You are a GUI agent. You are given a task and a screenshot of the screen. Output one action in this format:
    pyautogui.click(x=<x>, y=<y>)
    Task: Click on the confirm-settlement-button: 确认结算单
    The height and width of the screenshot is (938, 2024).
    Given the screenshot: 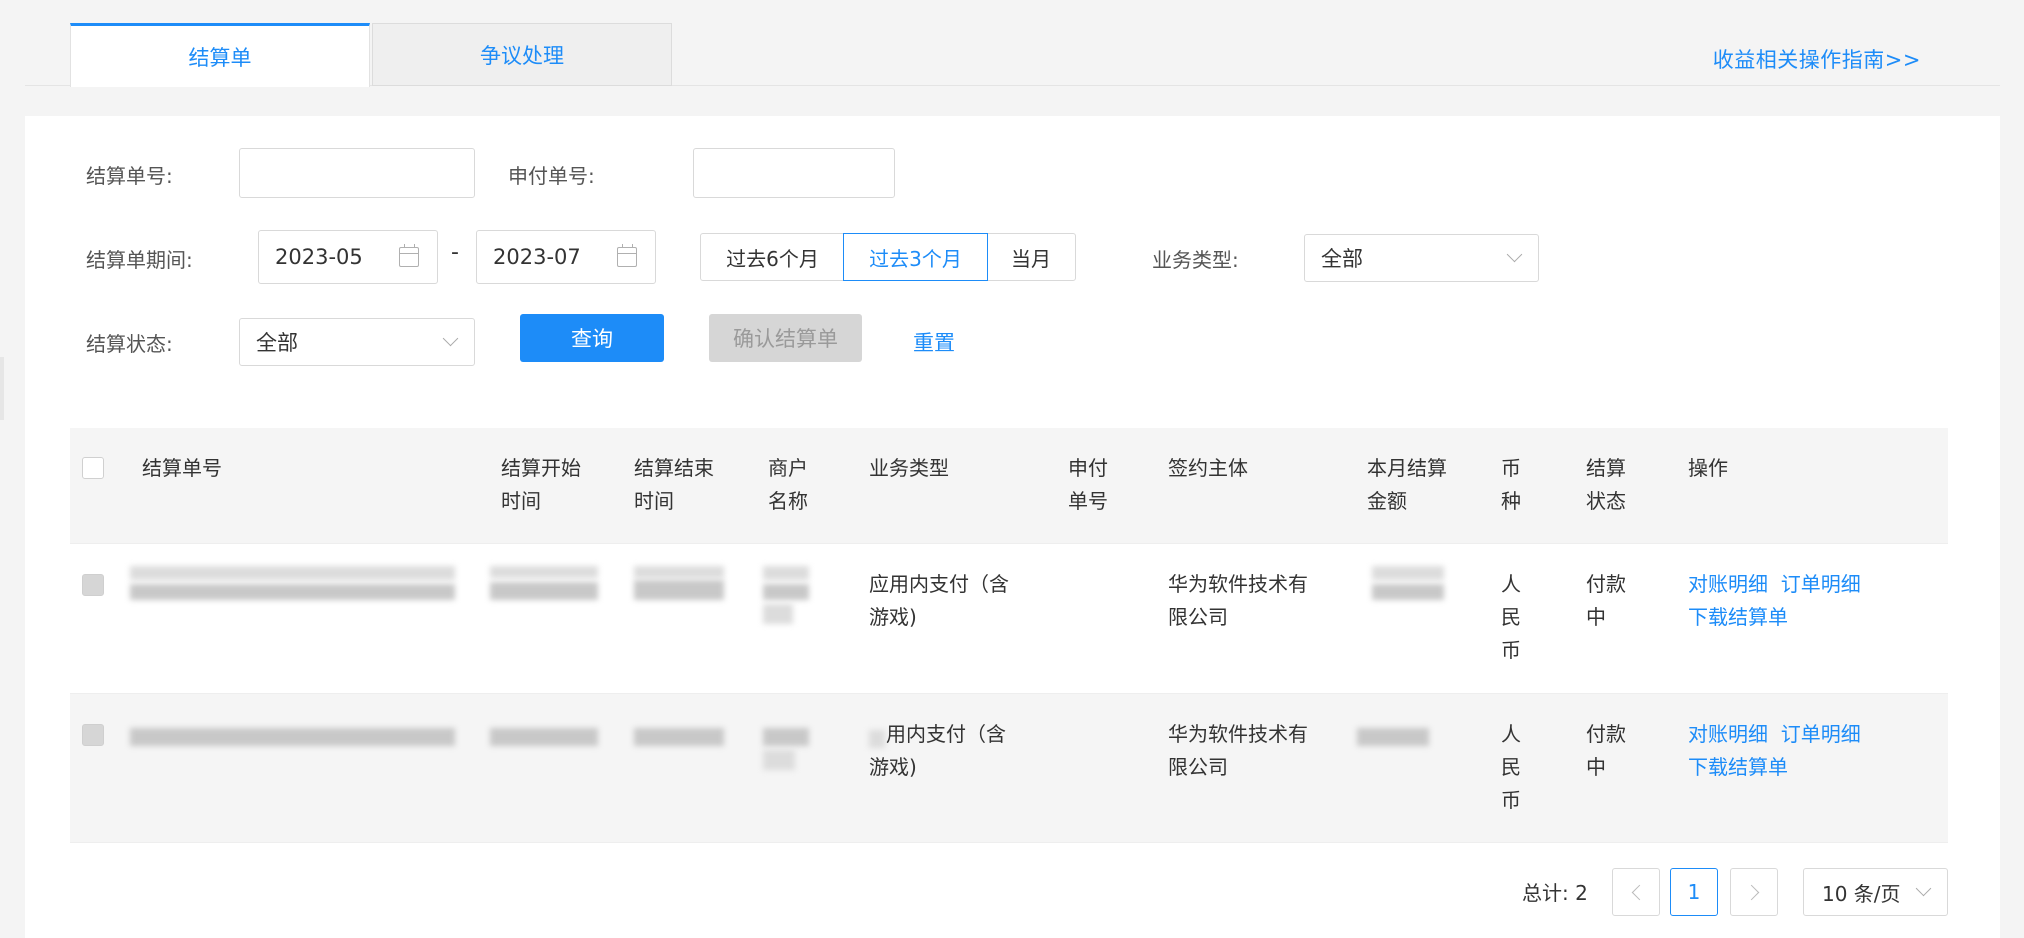 What is the action you would take?
    pyautogui.click(x=785, y=338)
    